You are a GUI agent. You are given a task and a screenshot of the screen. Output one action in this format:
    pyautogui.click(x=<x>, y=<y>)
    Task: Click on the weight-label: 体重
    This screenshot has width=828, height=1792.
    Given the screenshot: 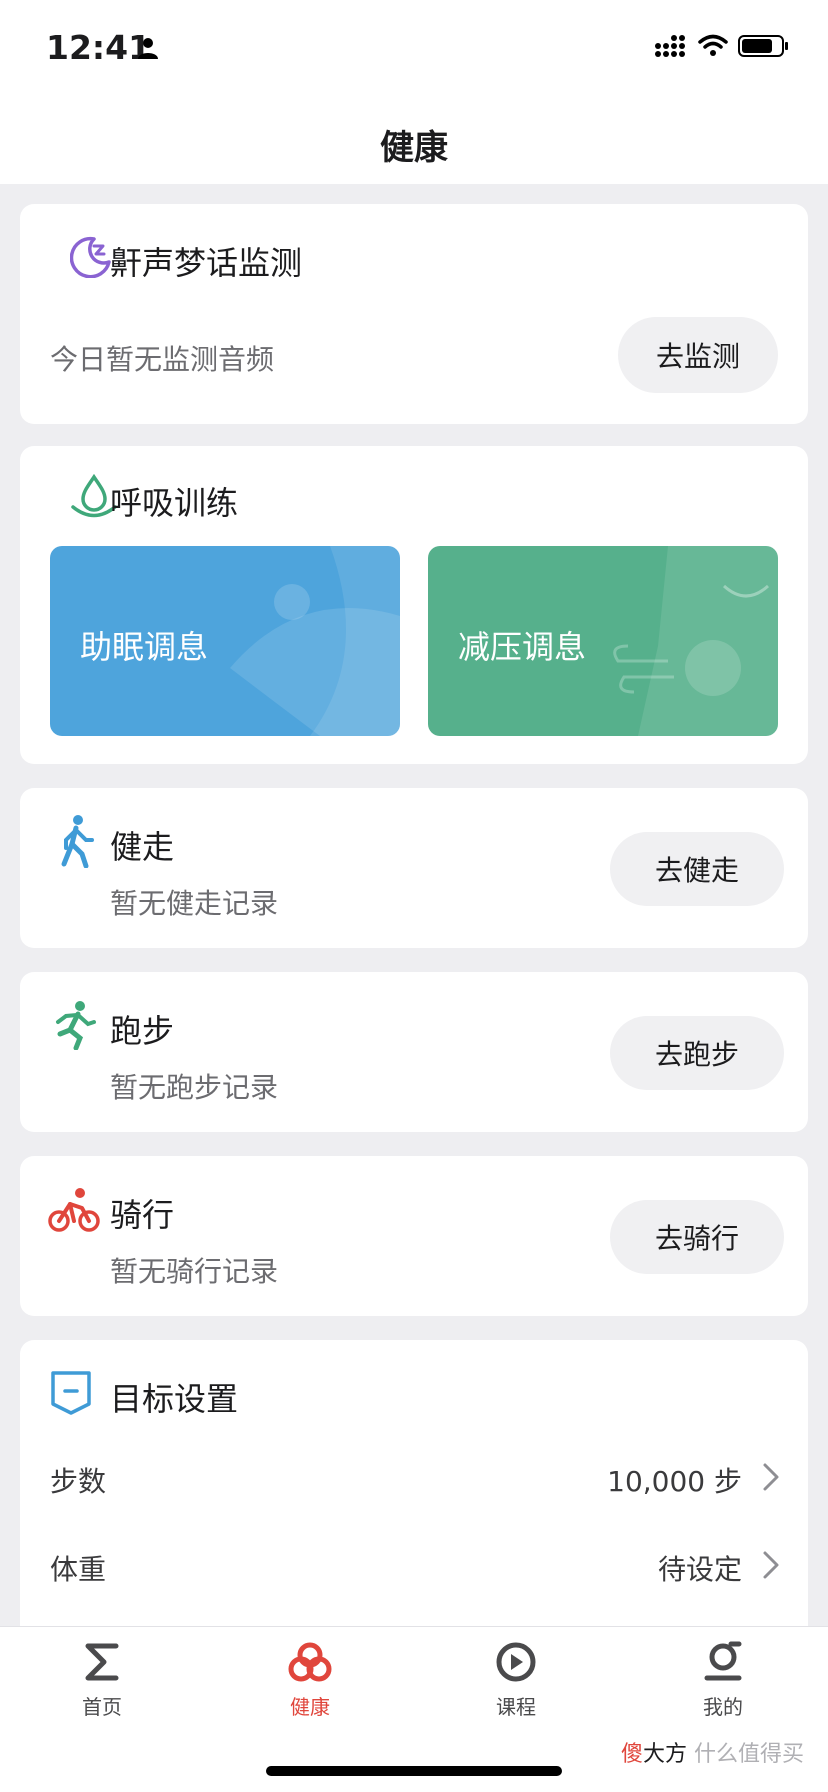 What is the action you would take?
    pyautogui.click(x=78, y=1569)
    